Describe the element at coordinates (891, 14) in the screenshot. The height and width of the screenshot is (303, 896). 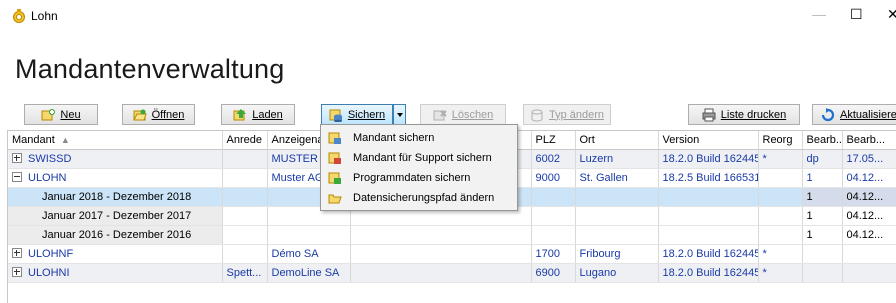
I see `close-button: ✕` at that location.